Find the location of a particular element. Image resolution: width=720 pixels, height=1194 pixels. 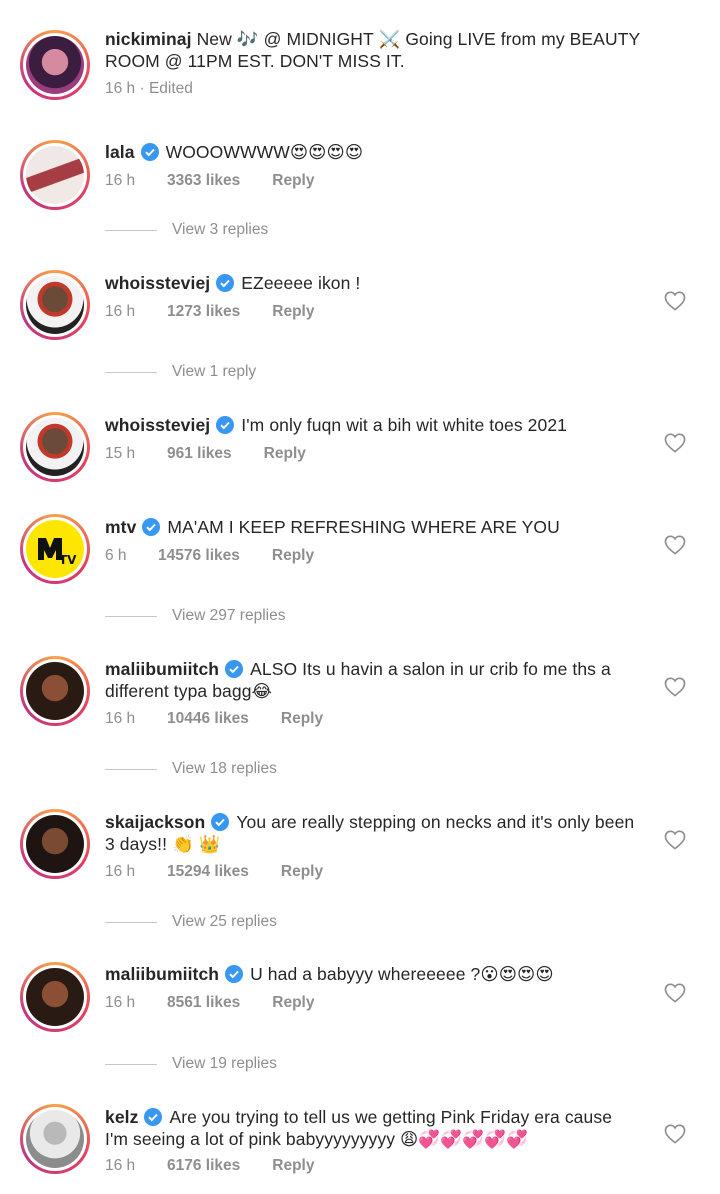

comment-meta: 16 h 3363 likes Reply is located at coordinates (209, 181).